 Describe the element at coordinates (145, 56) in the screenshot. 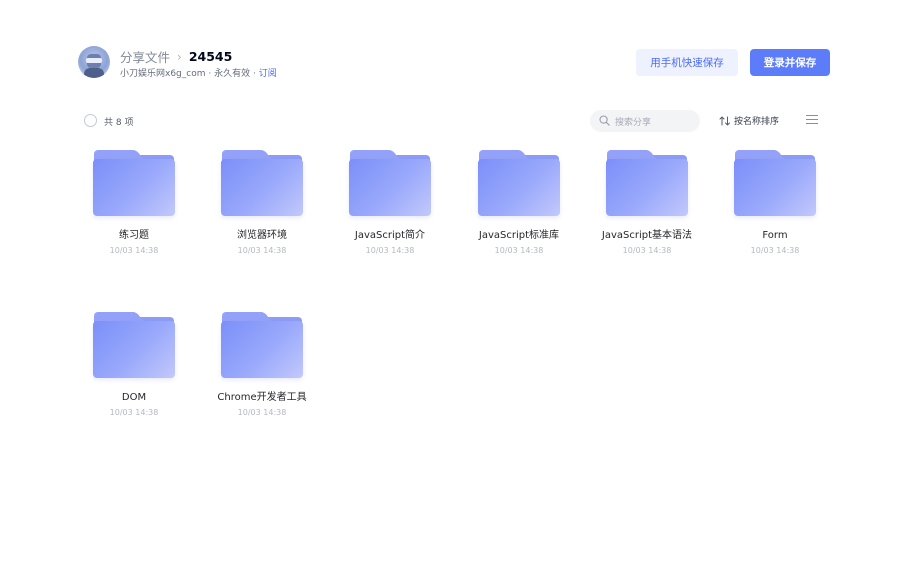

I see `breadcrumb-root: 分享文件` at that location.